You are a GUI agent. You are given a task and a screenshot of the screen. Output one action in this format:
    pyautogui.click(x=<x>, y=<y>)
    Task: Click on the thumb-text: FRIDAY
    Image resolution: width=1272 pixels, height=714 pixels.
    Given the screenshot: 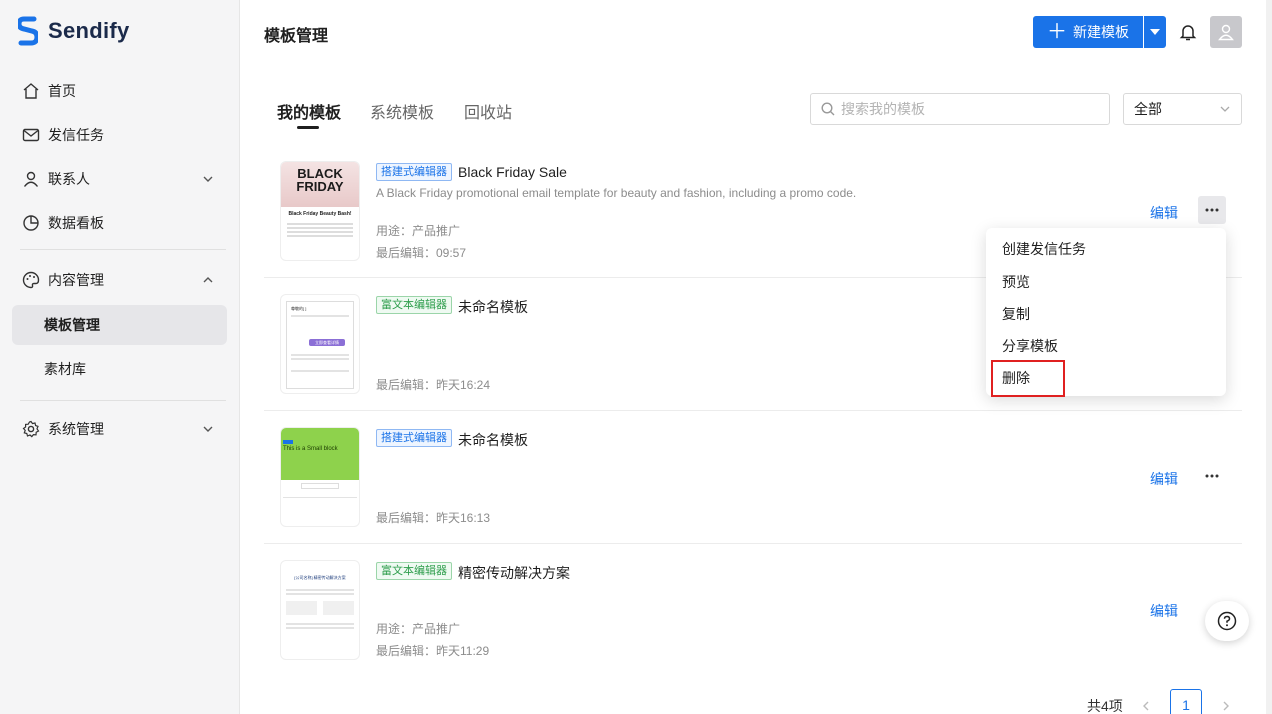 What is the action you would take?
    pyautogui.click(x=320, y=186)
    